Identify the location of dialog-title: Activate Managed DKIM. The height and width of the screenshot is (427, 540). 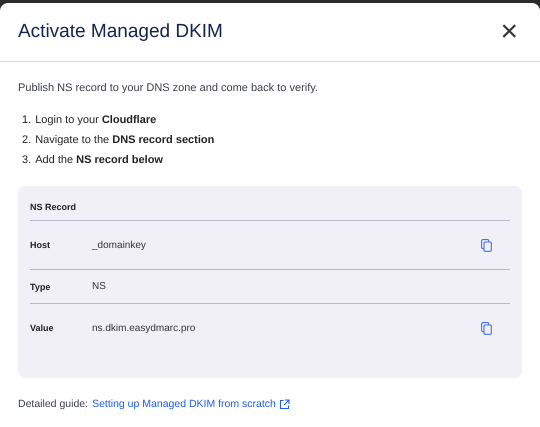
(120, 32).